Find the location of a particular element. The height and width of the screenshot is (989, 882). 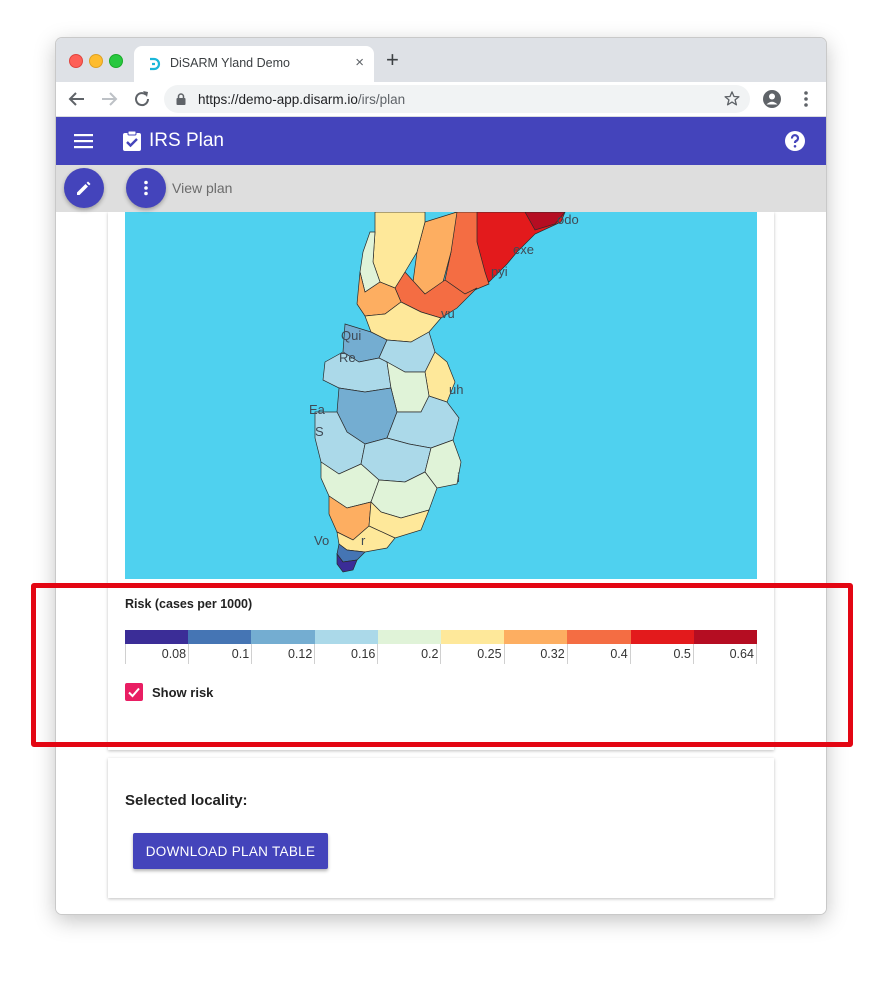

tab-strip: DiSARM Yland Demo × + is located at coordinates (441, 60).